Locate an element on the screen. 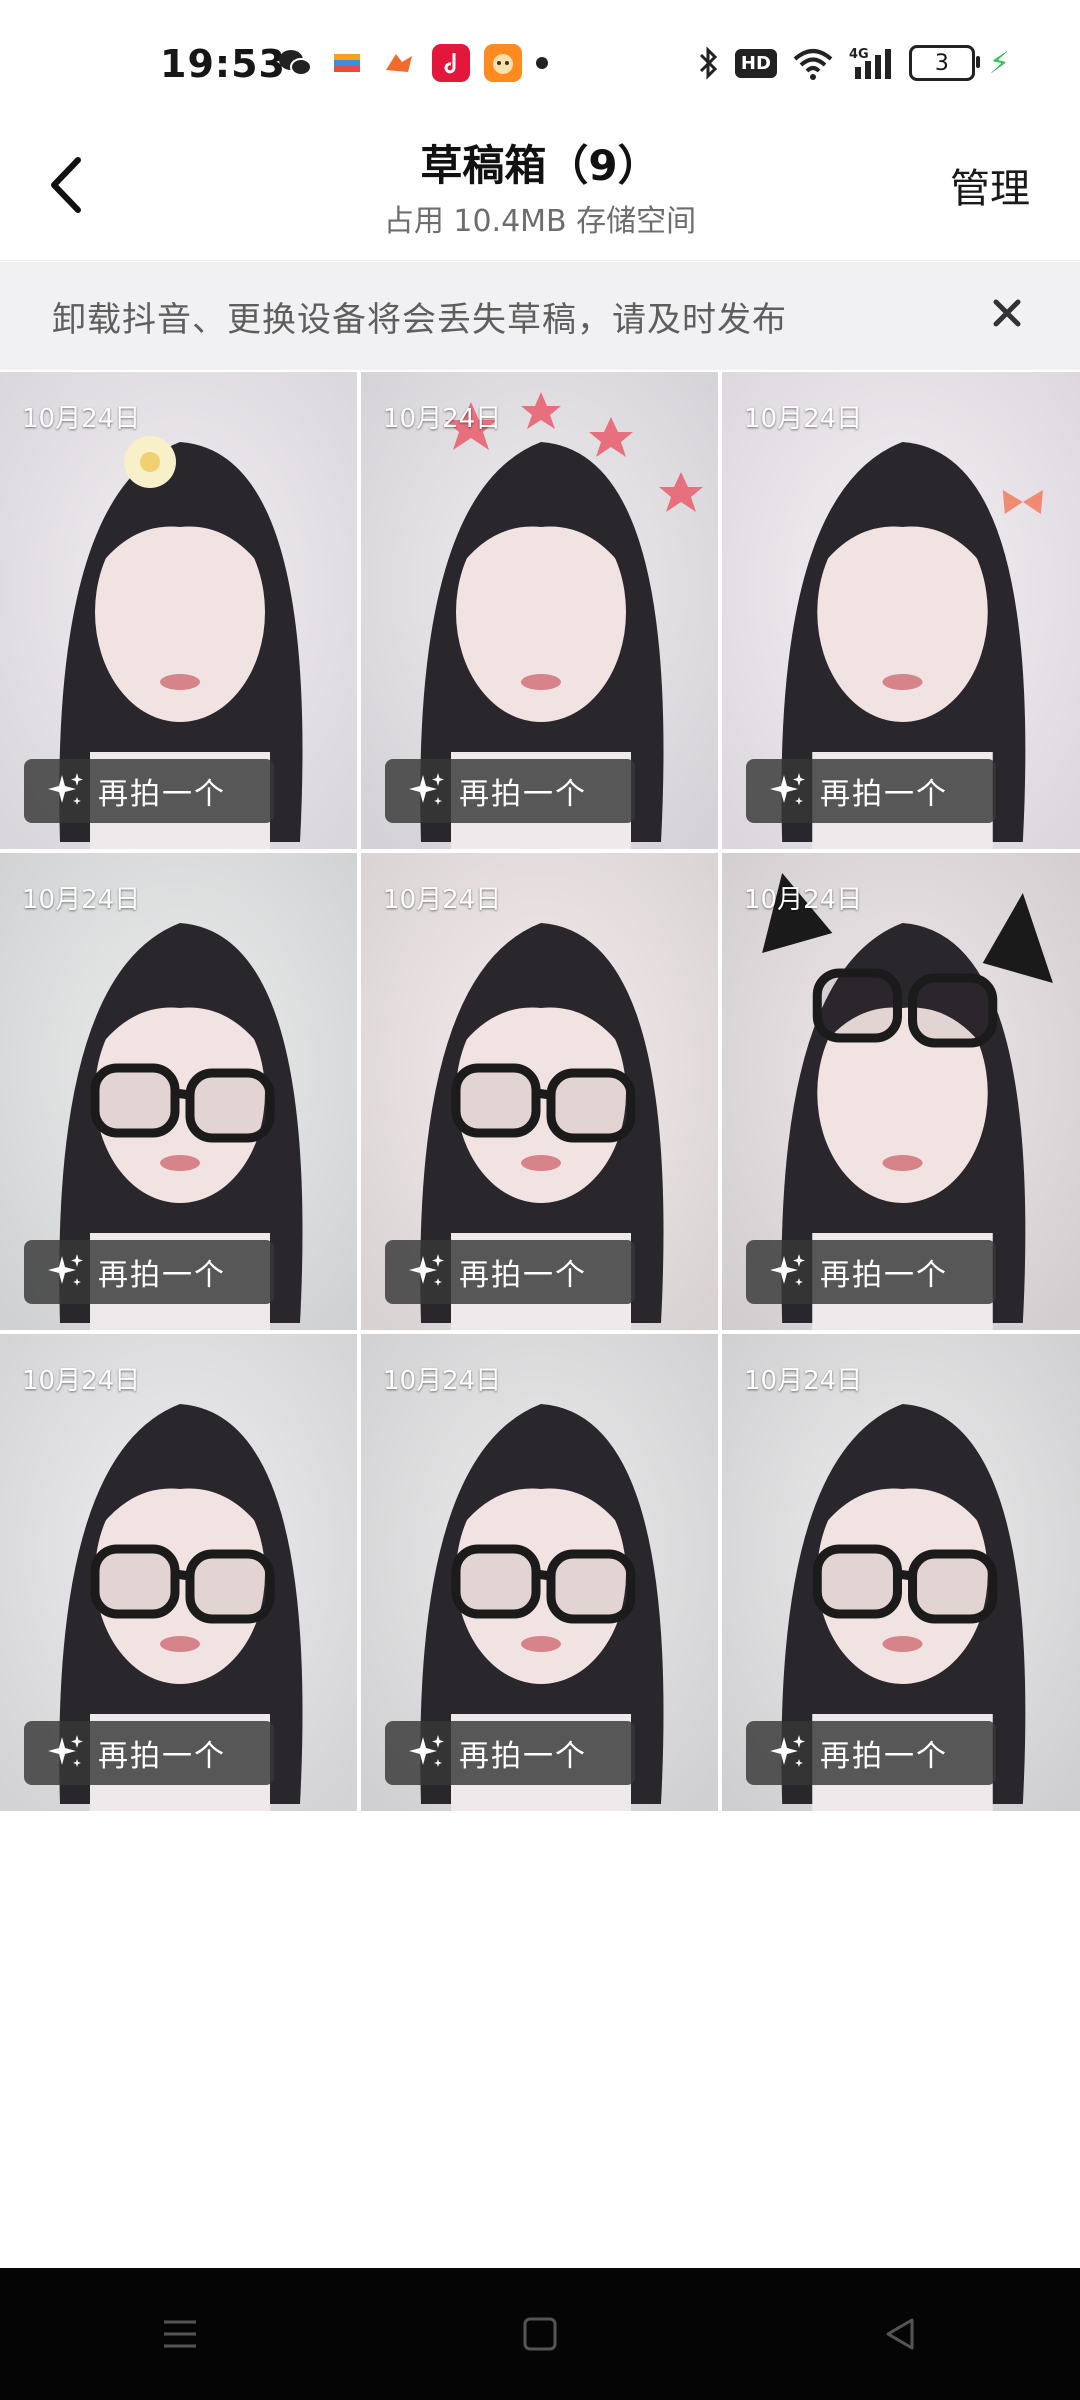 This screenshot has width=1080, height=2400. back-nav-button is located at coordinates (900, 2334).